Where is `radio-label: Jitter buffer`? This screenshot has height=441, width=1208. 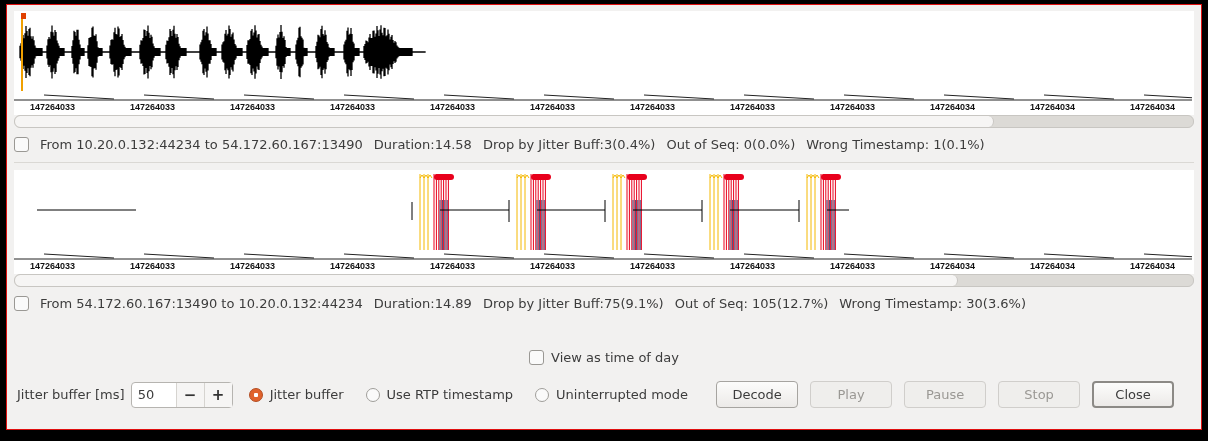
radio-label: Jitter buffer is located at coordinates (306, 394).